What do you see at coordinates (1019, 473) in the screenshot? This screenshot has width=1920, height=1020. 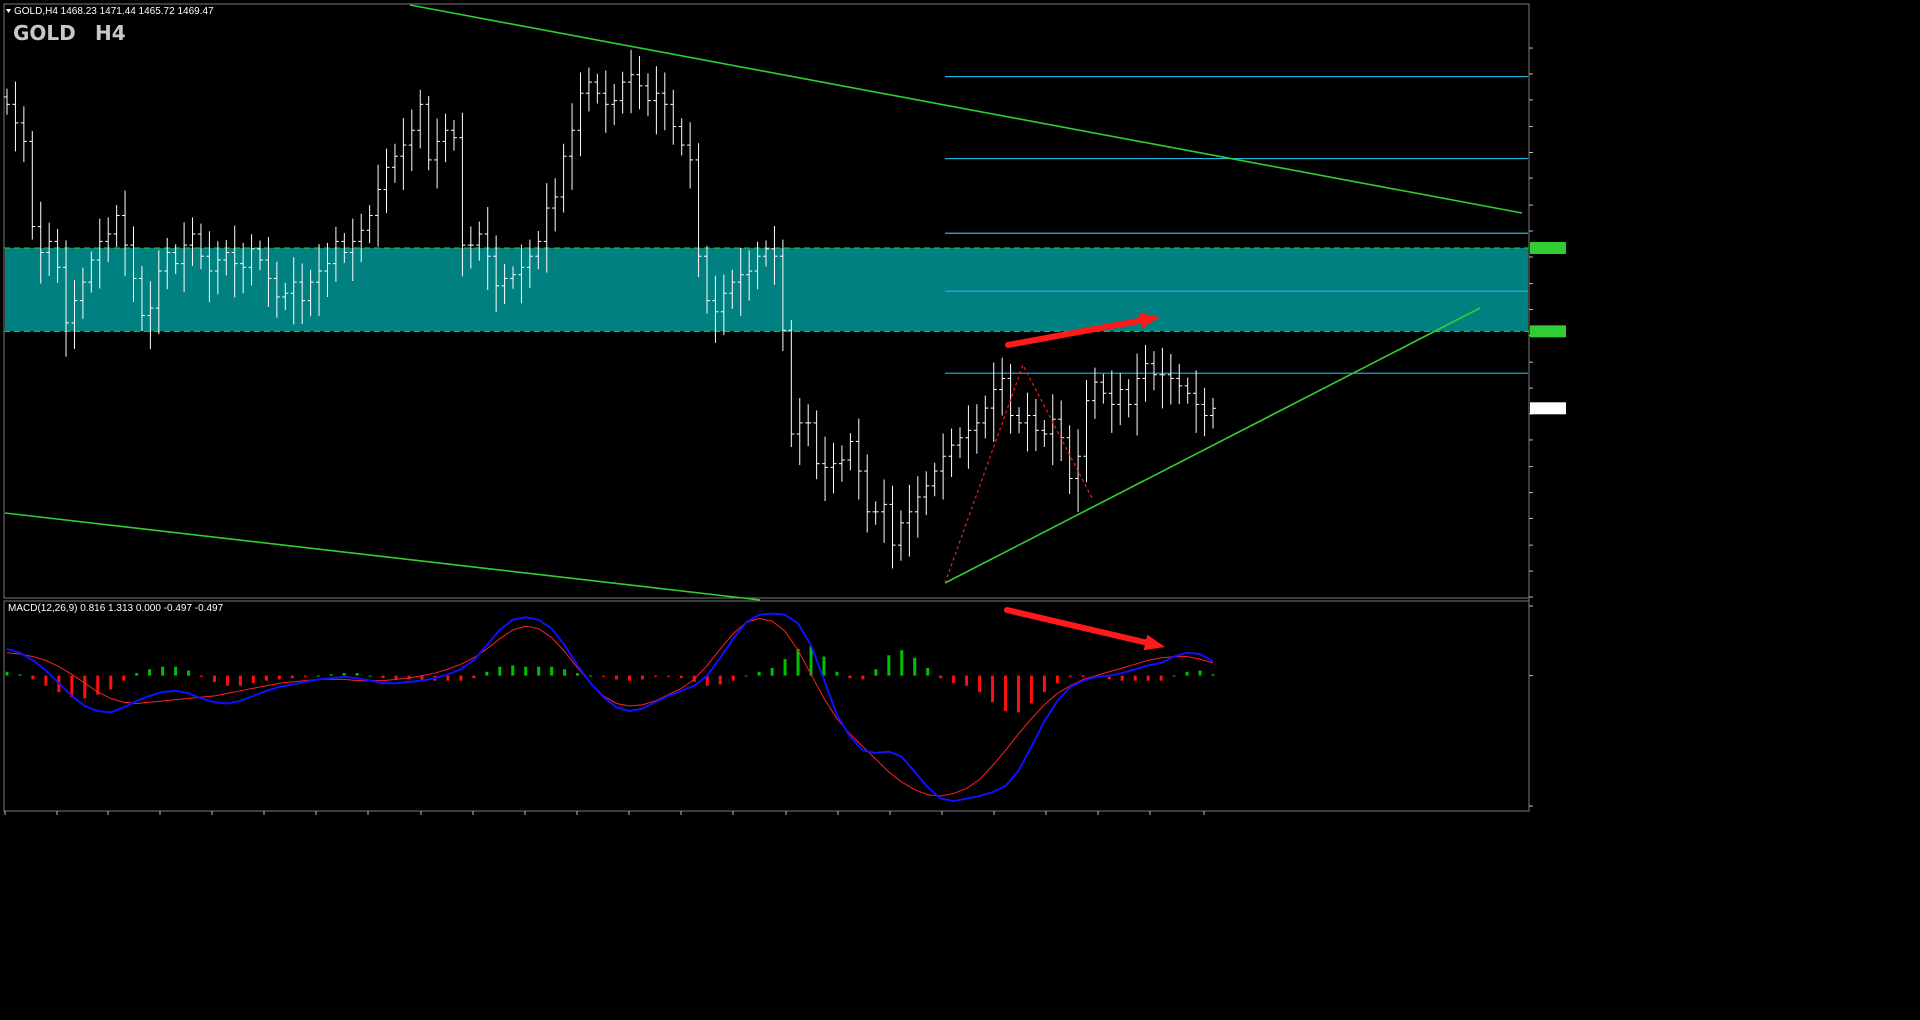 I see `fibo-projection-path` at bounding box center [1019, 473].